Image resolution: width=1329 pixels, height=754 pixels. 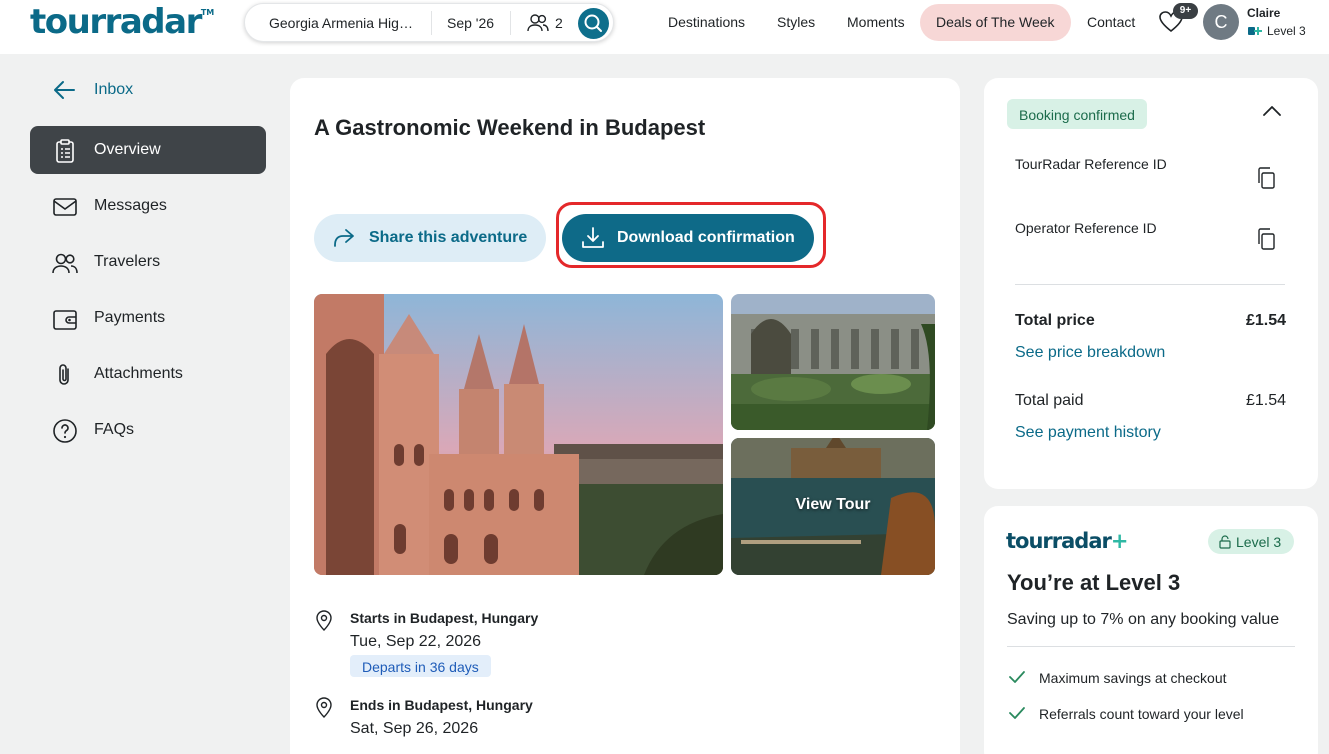 I want to click on buda-castle-image, so click(x=833, y=362).